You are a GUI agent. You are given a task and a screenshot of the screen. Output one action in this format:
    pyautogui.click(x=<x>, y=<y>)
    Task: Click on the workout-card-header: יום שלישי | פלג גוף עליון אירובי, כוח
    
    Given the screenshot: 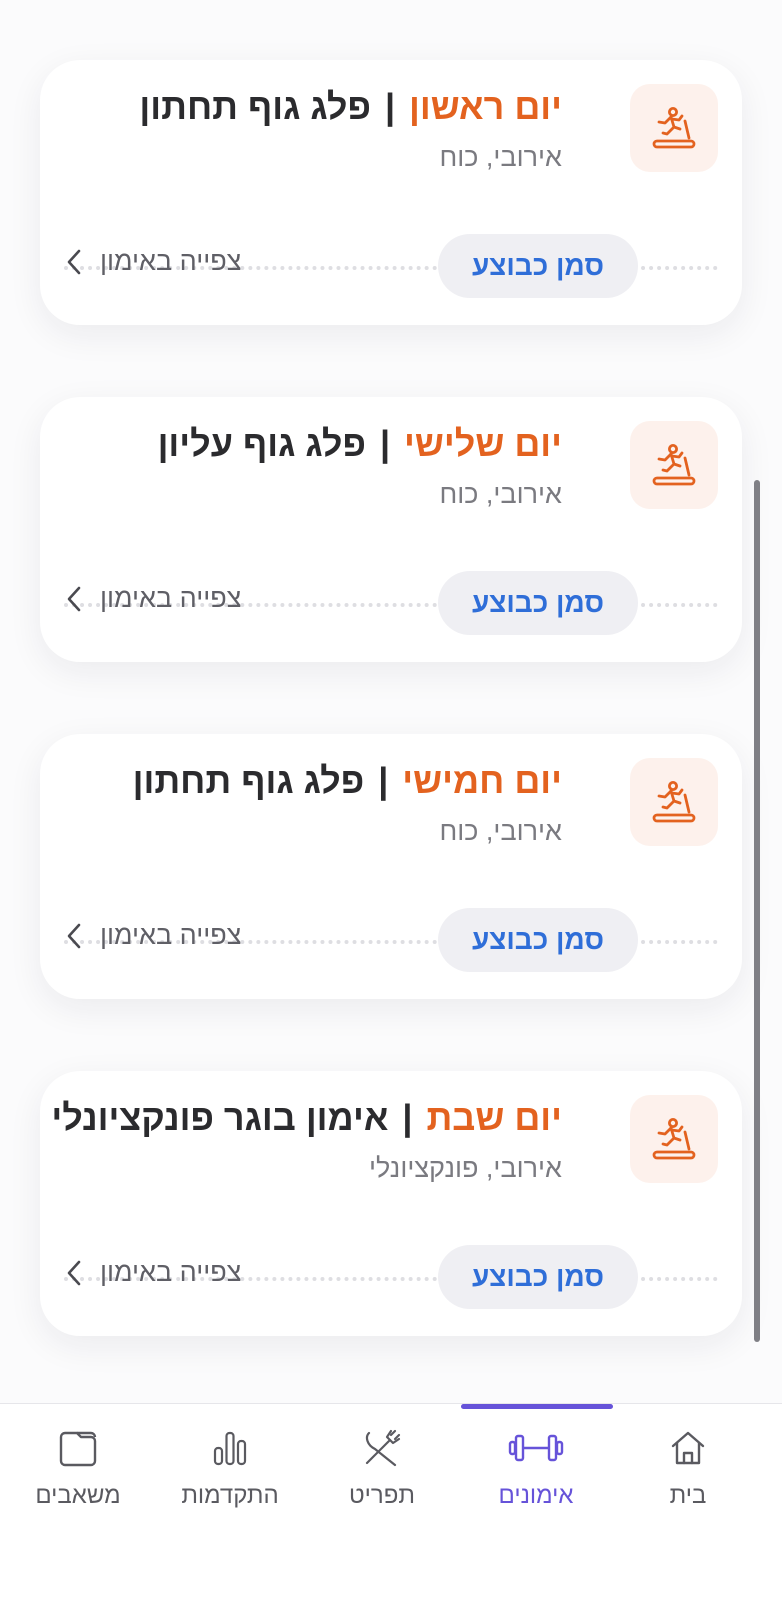 What is the action you would take?
    pyautogui.click(x=391, y=499)
    